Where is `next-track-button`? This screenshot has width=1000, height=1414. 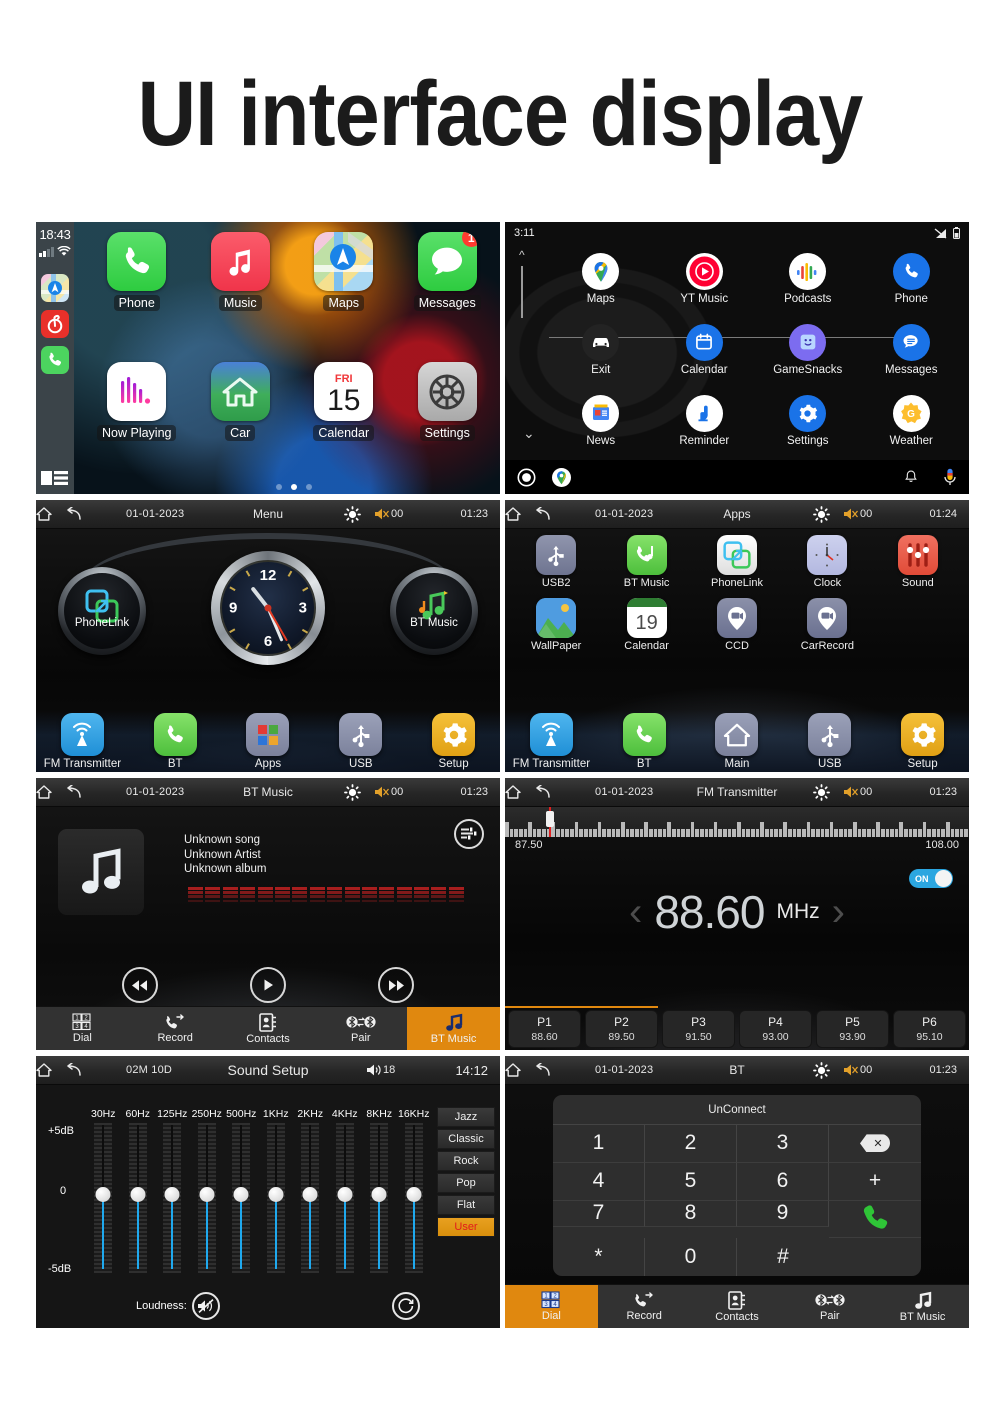
next-track-button is located at coordinates (396, 985).